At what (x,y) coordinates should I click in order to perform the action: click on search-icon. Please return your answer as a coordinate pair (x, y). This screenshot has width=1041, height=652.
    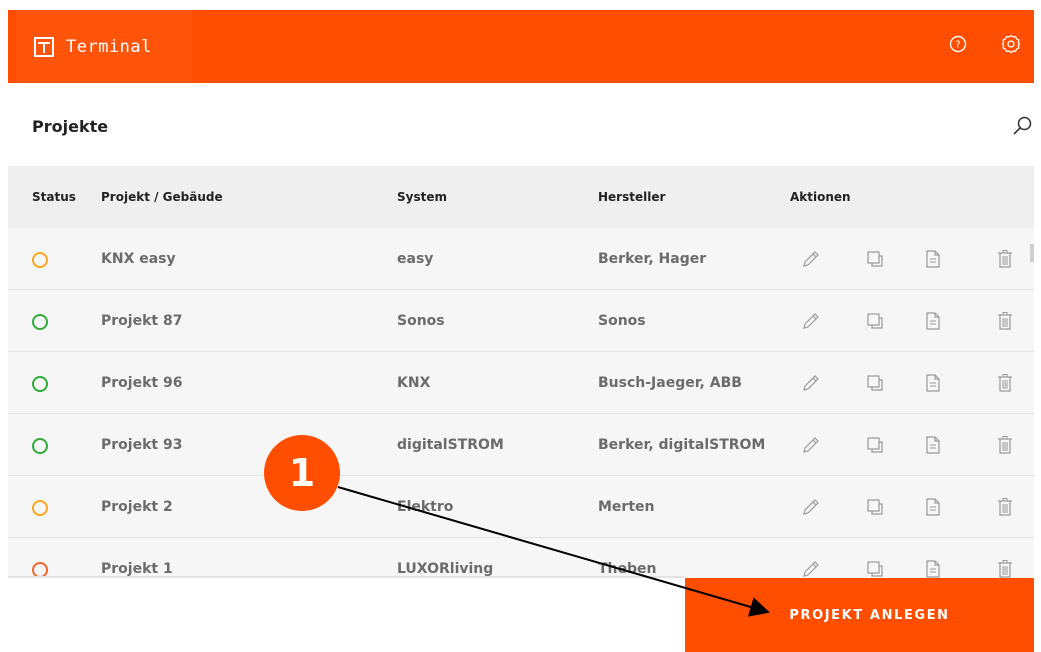
    Looking at the image, I should click on (1023, 126).